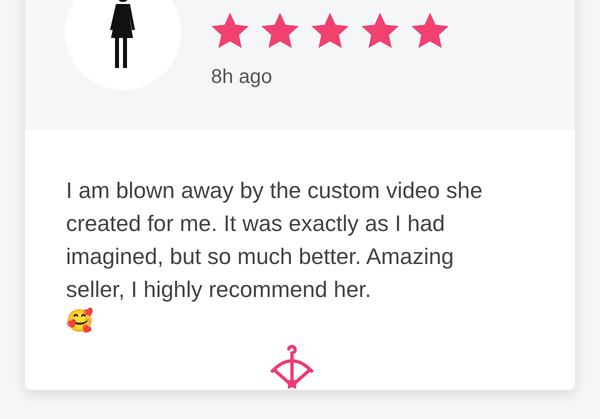 The image size is (600, 419). Describe the element at coordinates (242, 77) in the screenshot. I see `review-time: 8h ago` at that location.